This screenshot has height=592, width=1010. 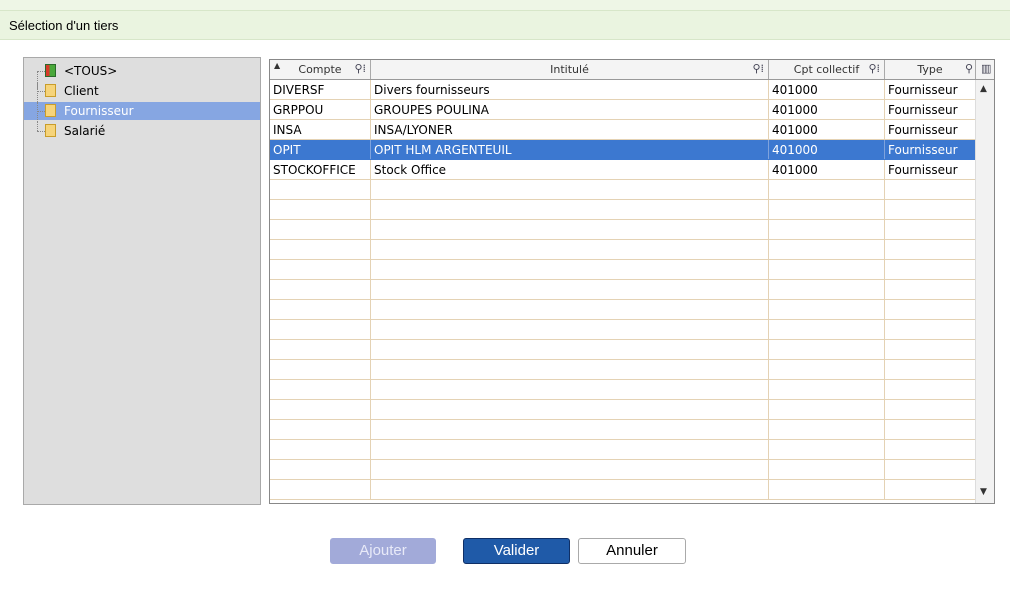 I want to click on all-categories-icon, so click(x=50, y=70).